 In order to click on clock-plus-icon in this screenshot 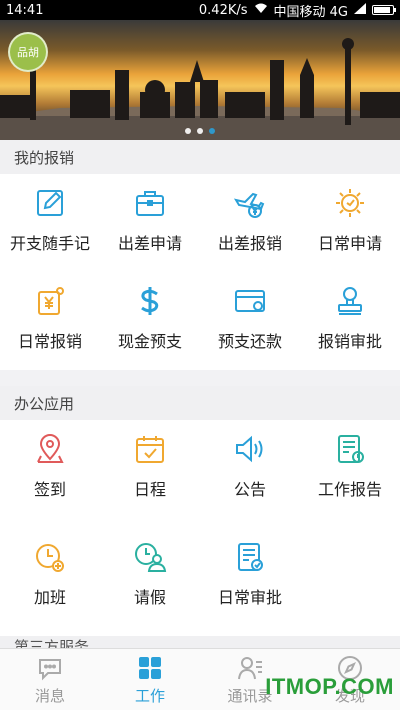, I will do `click(50, 558)`.